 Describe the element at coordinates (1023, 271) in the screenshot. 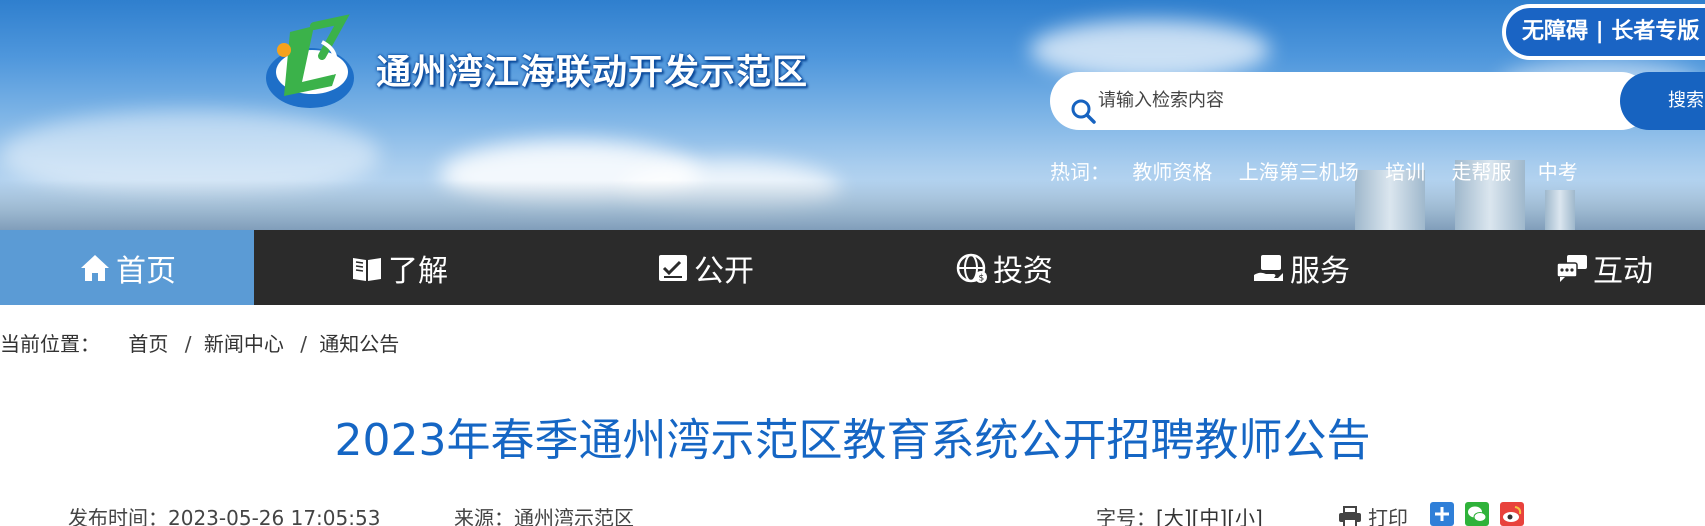

I see `nav-label: 投资` at that location.